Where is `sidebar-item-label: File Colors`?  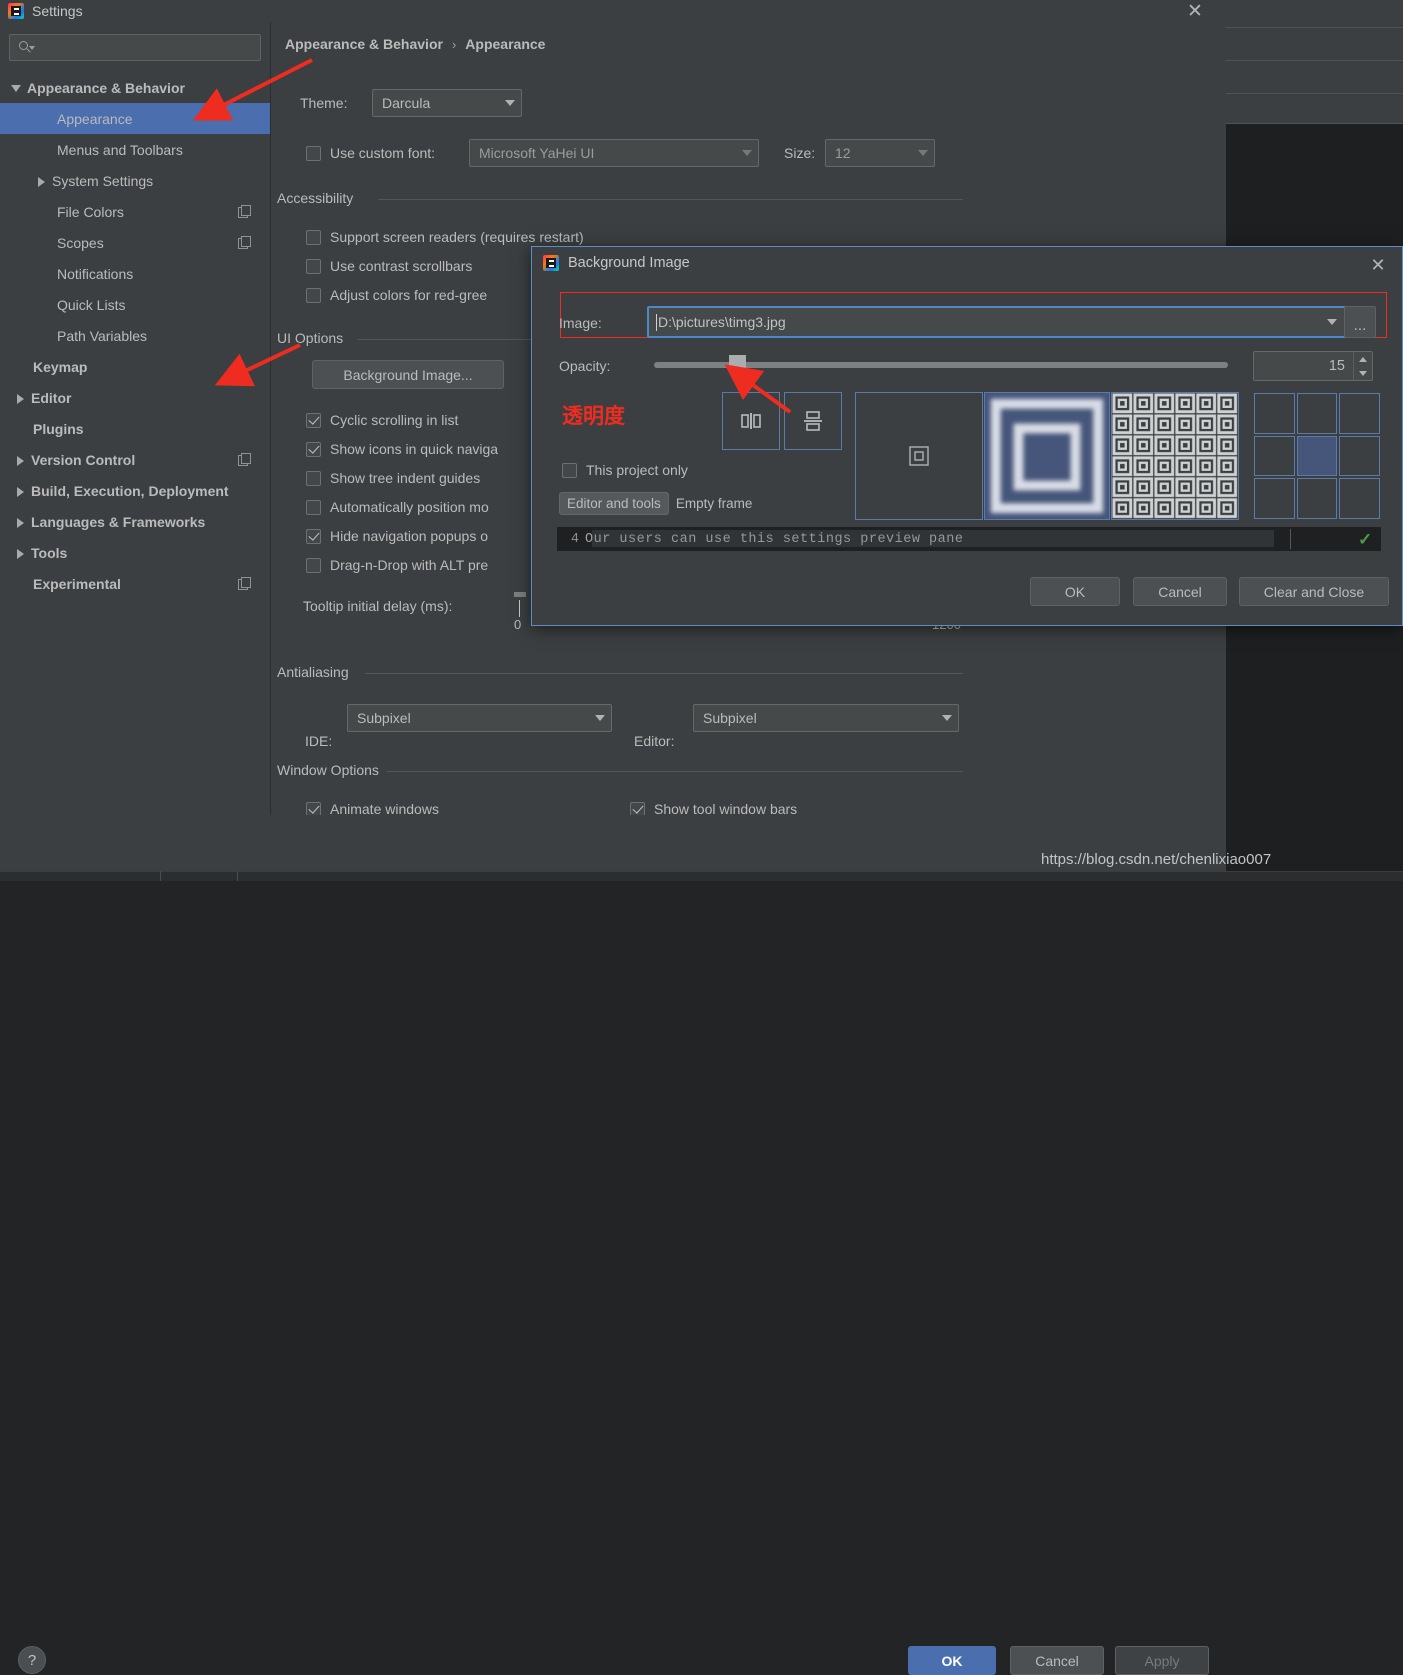 sidebar-item-label: File Colors is located at coordinates (90, 212).